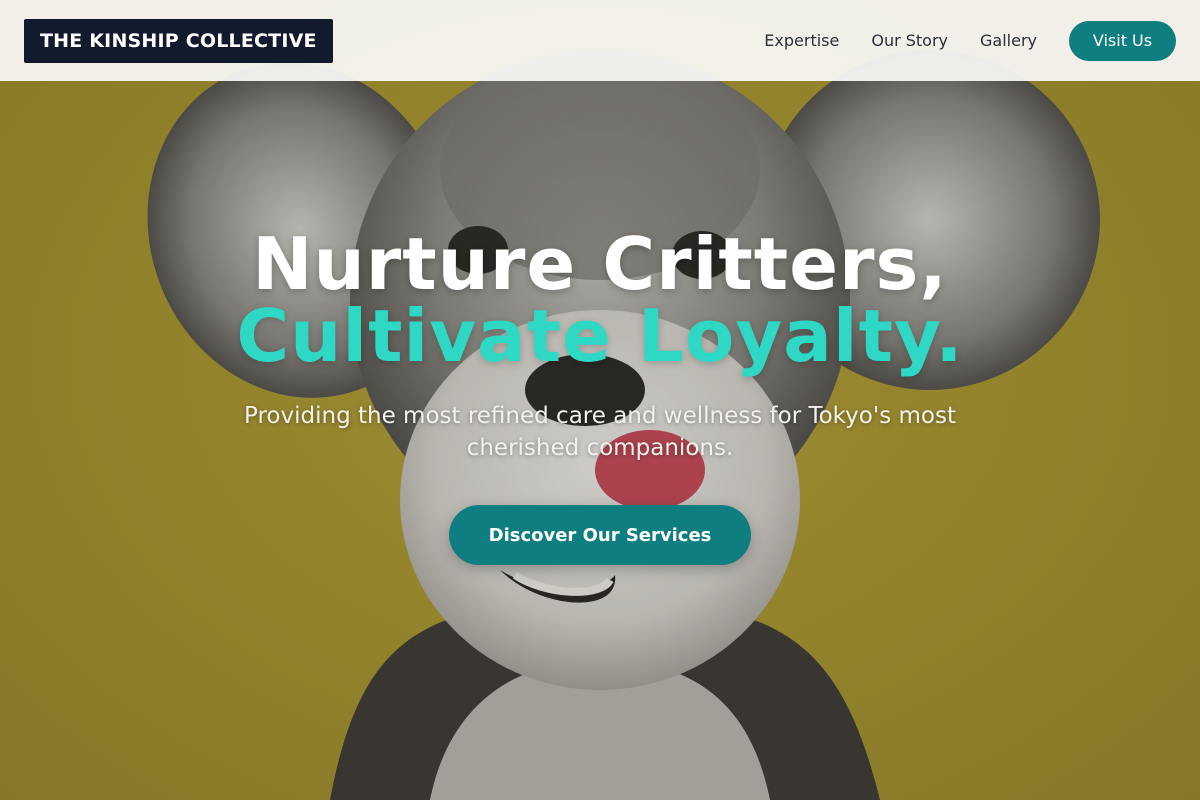  Describe the element at coordinates (970, 40) in the screenshot. I see `main-nav: Expertise Our Story Gallery Visit Us` at that location.